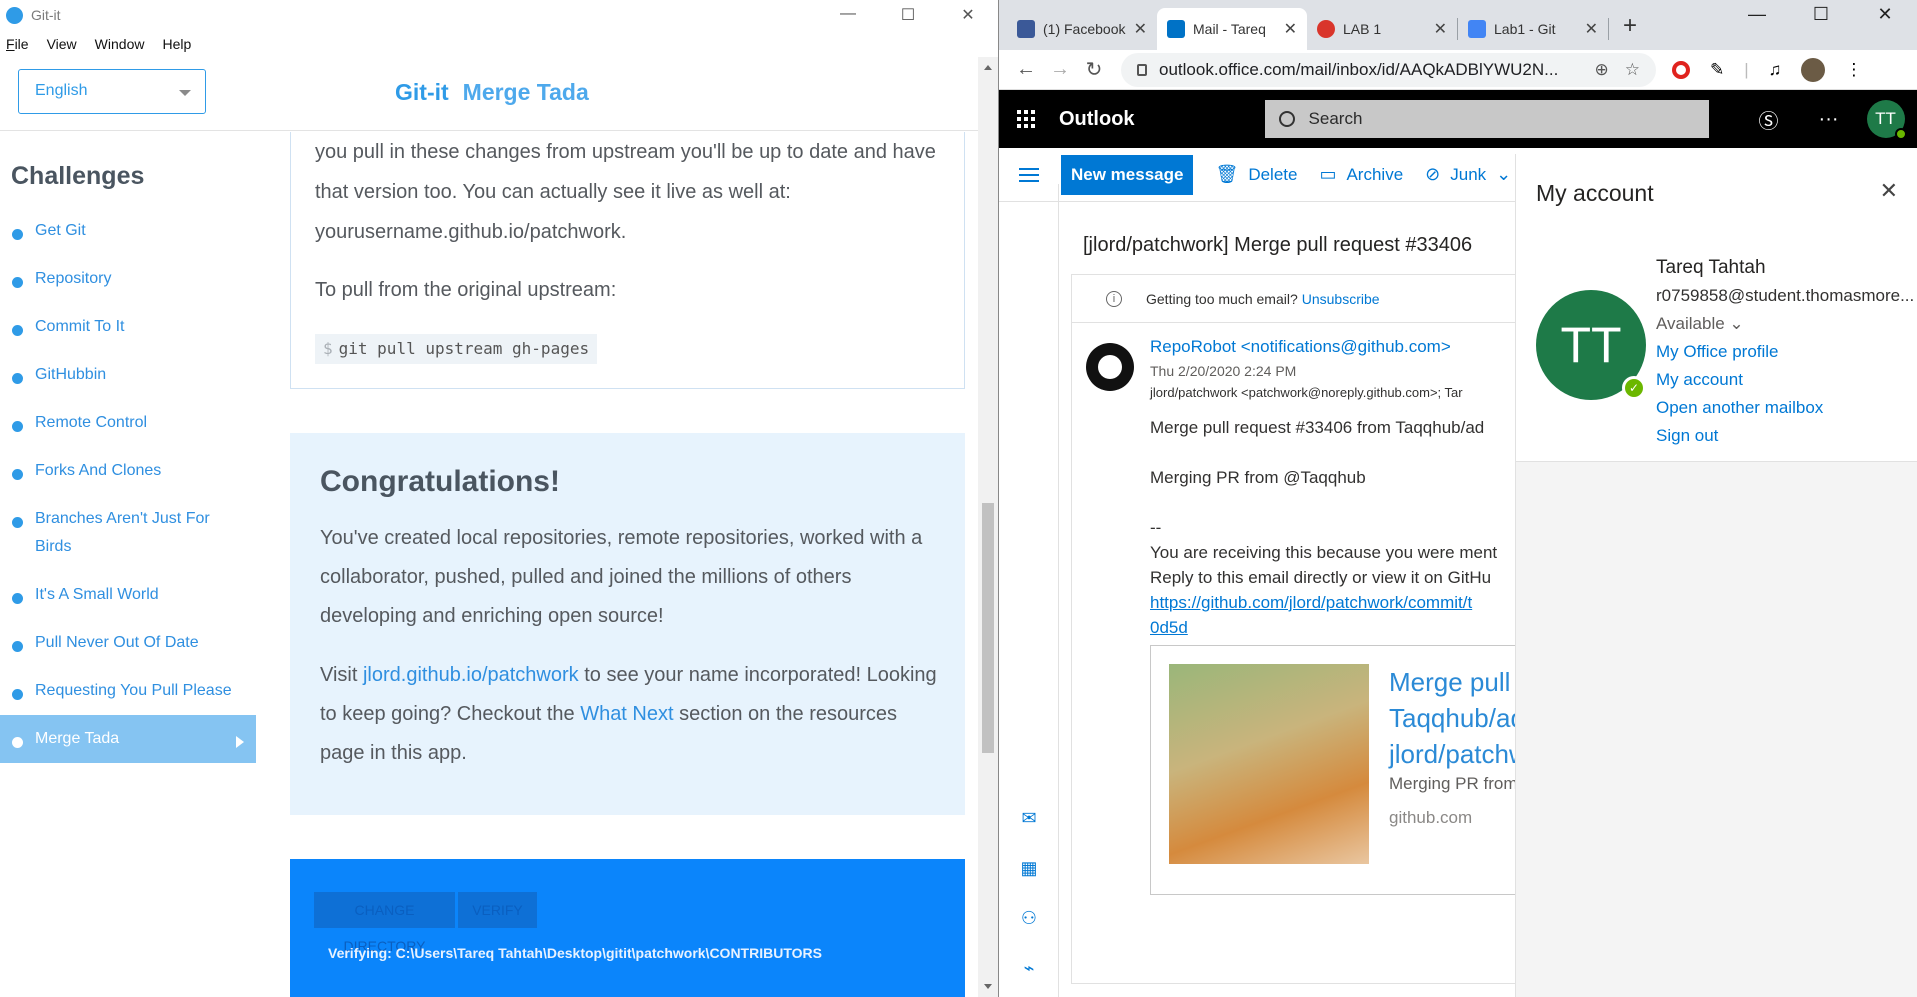 This screenshot has height=997, width=1917. I want to click on challenge-remote-control: Remote Control, so click(130, 423).